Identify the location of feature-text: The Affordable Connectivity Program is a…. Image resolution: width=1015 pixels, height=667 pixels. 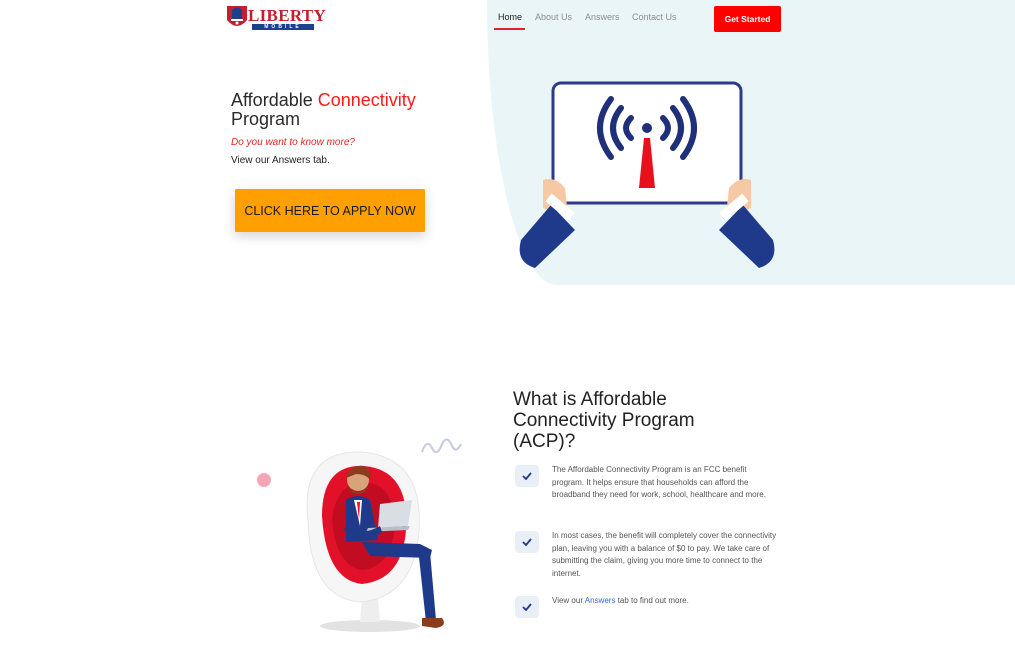
(659, 482).